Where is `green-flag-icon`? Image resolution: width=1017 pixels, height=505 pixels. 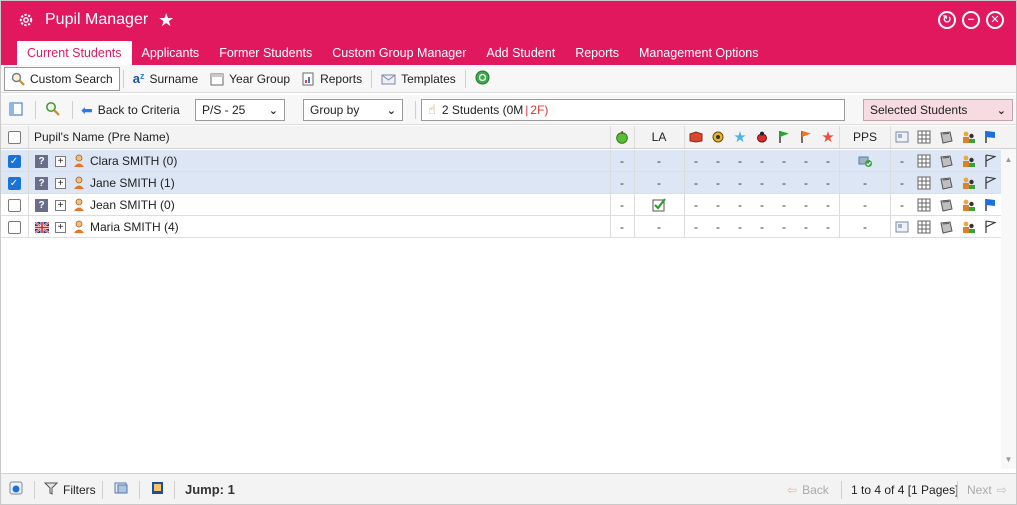
green-flag-icon is located at coordinates (784, 137).